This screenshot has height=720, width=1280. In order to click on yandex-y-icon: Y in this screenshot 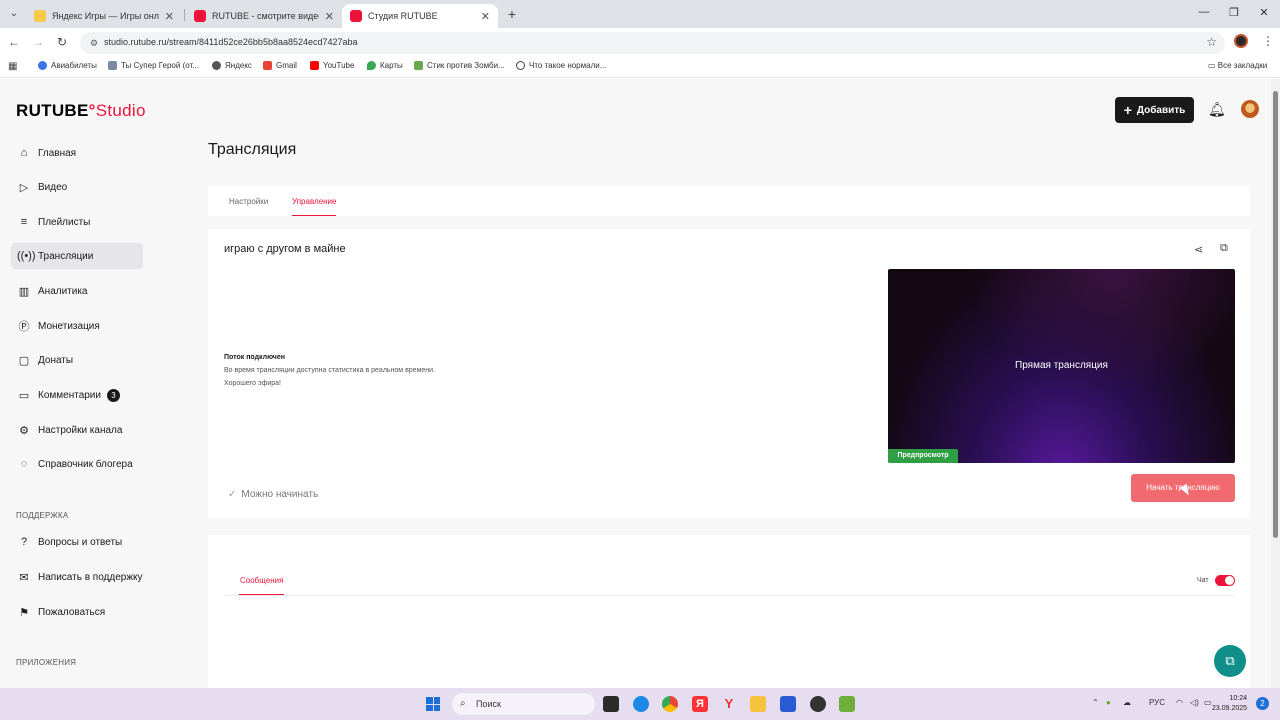, I will do `click(729, 704)`.